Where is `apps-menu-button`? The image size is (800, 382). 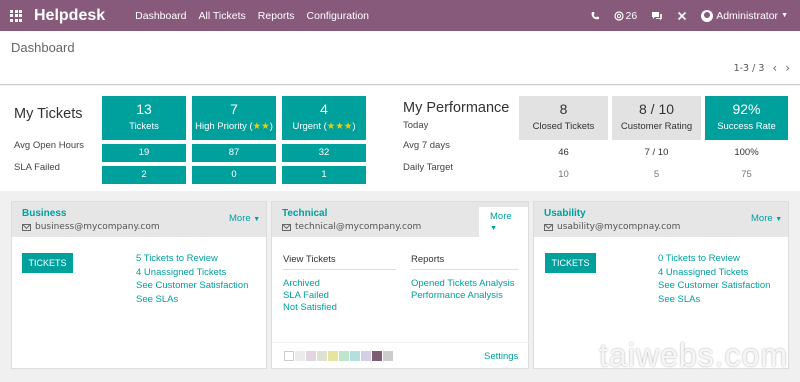
apps-menu-button is located at coordinates (16, 15).